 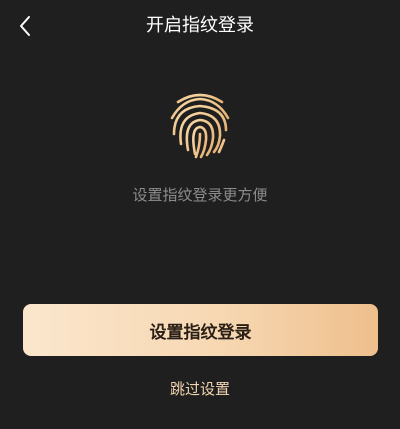 I want to click on skip-setup-link: 跳过设置, so click(x=200, y=389).